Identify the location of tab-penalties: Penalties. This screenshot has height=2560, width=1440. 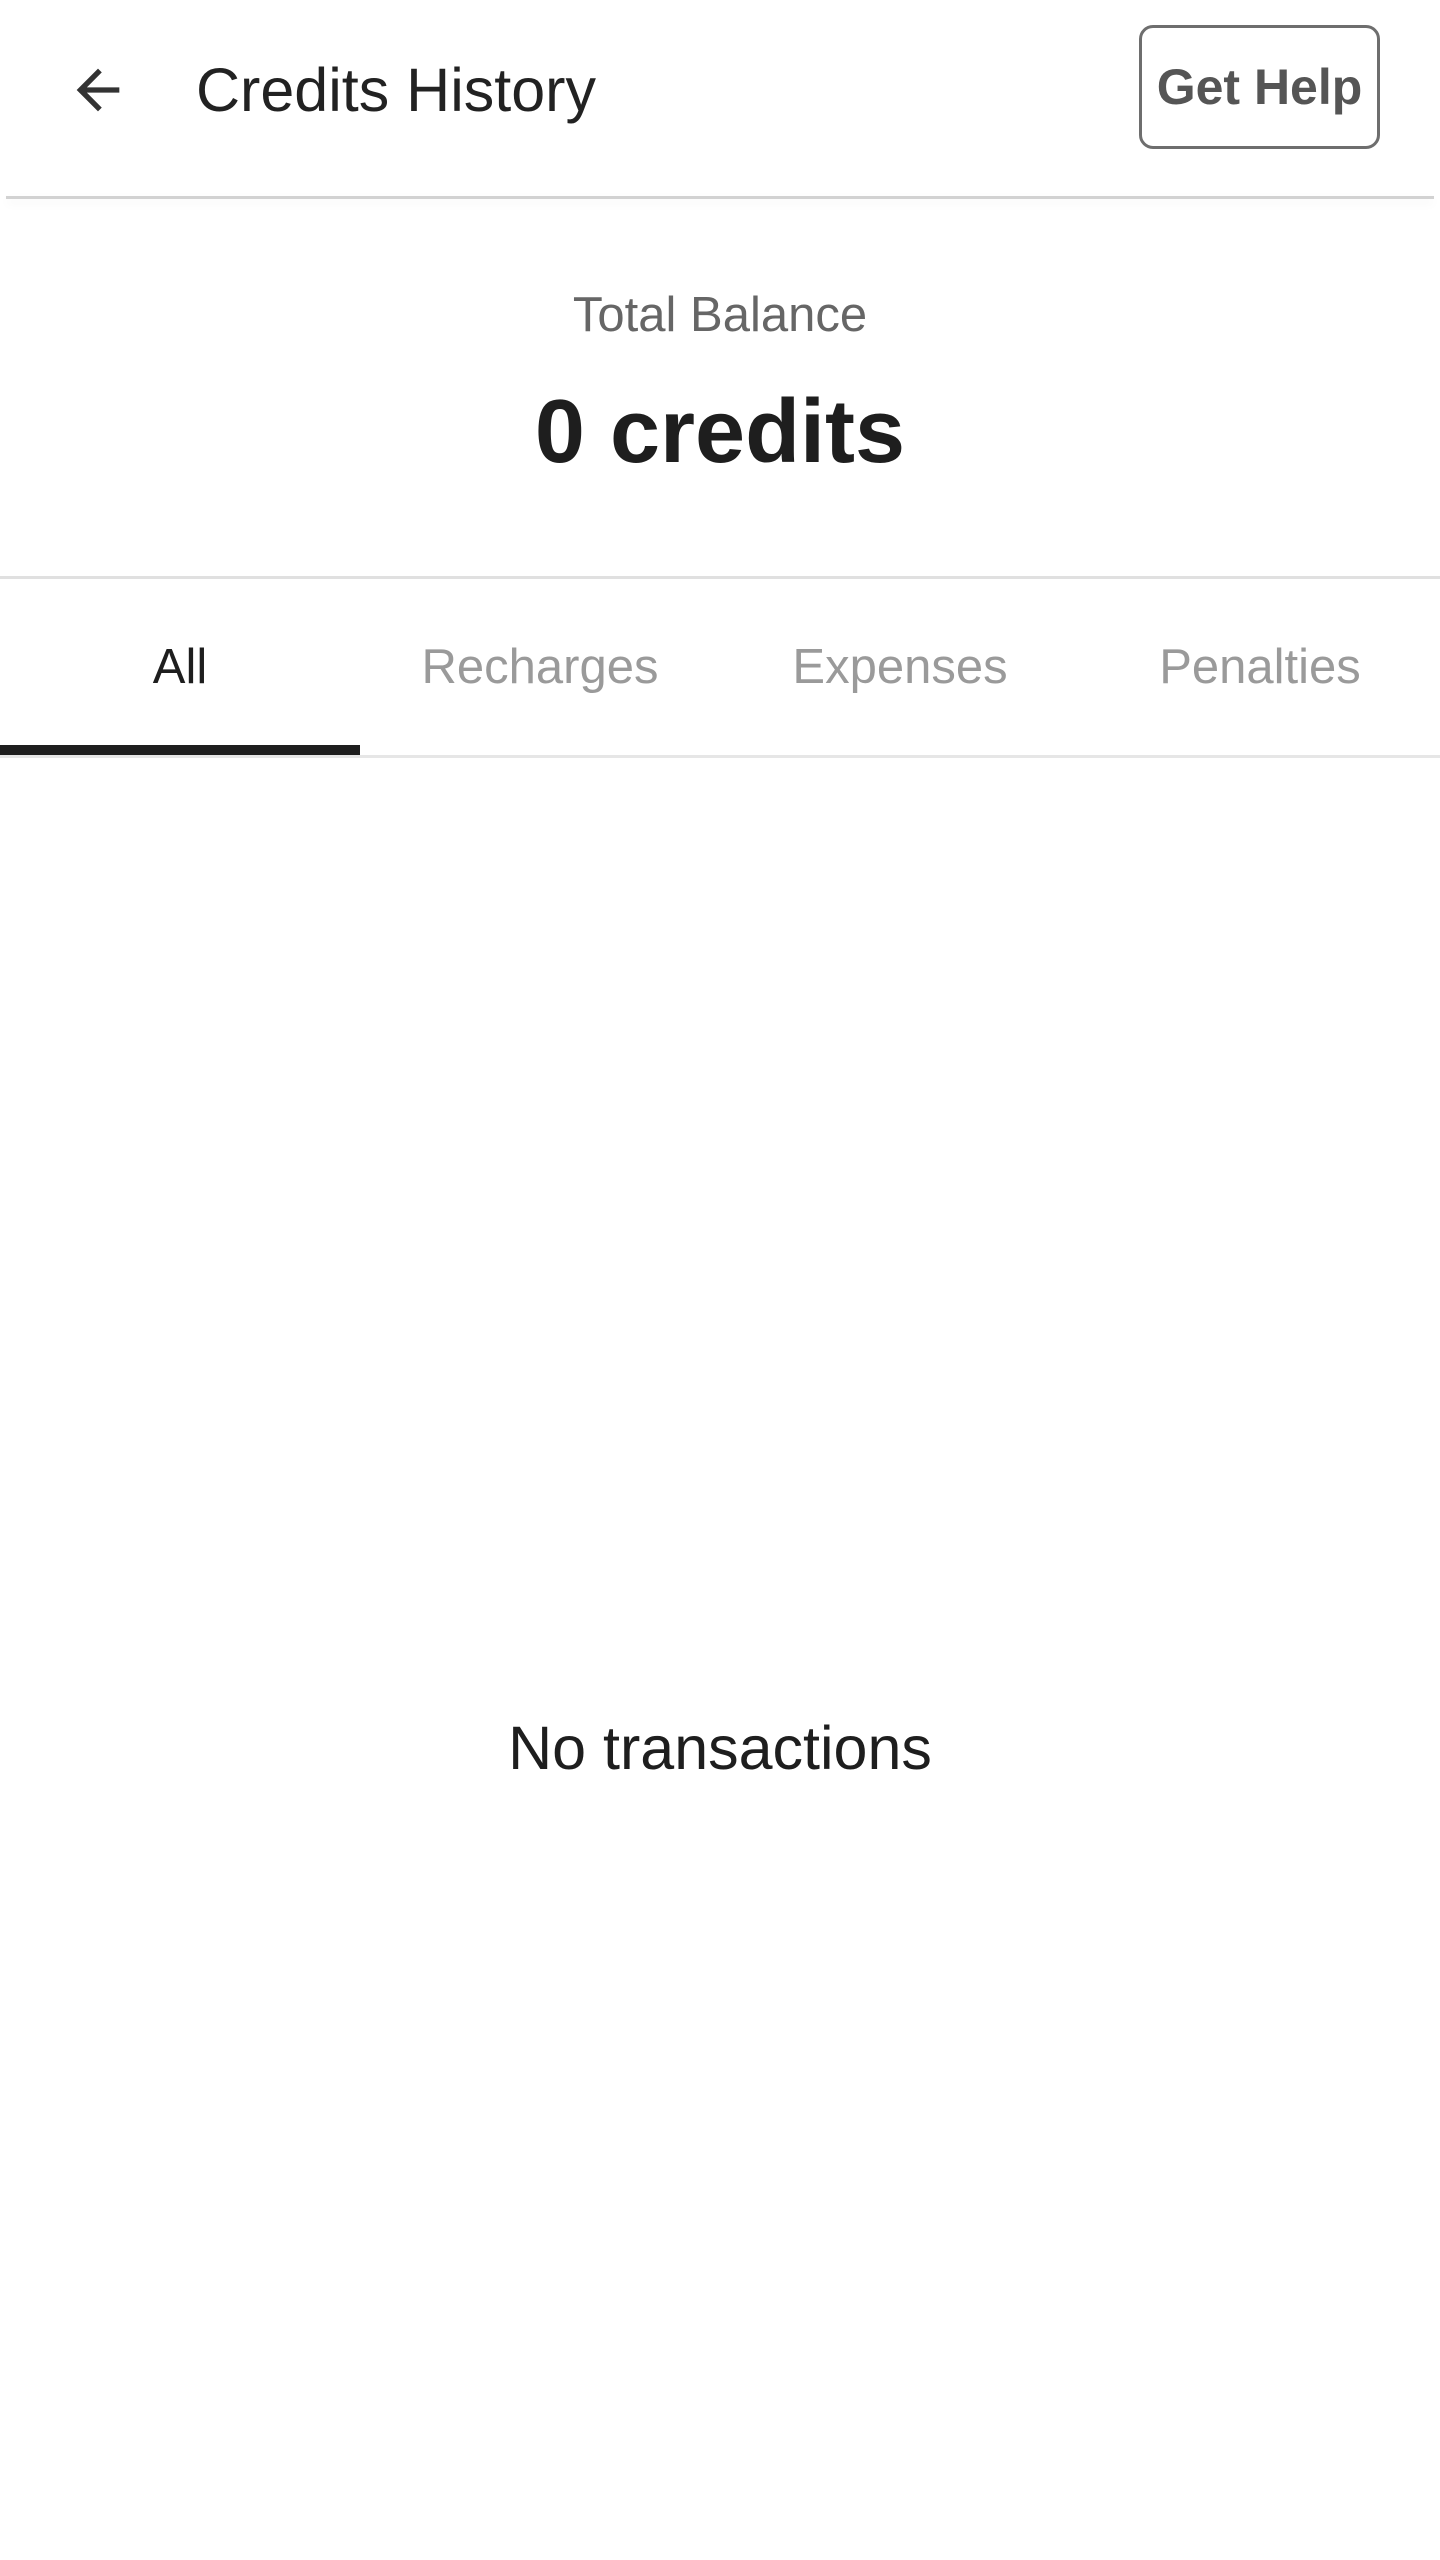
(1260, 667).